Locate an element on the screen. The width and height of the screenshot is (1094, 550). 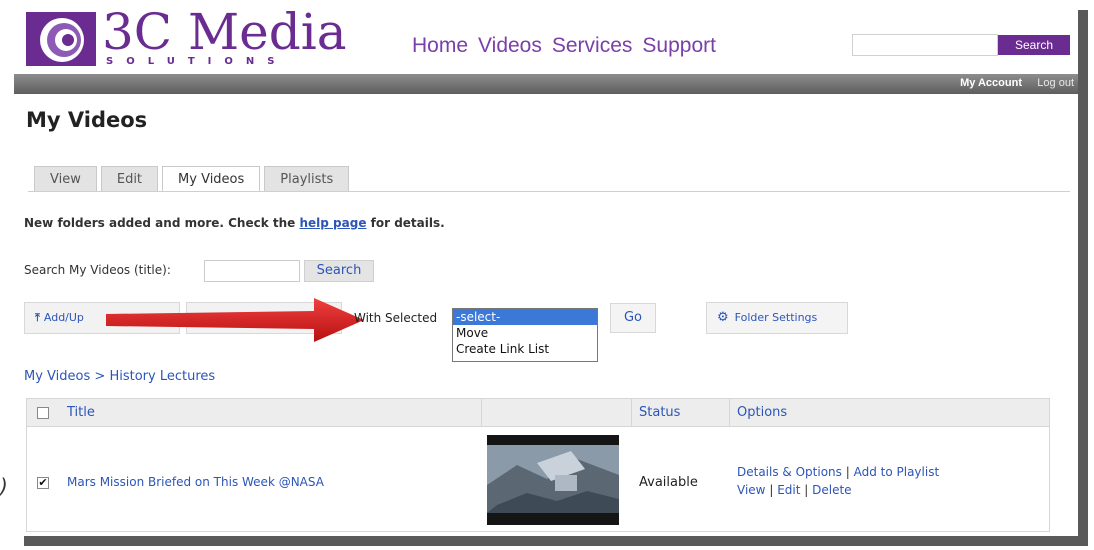
video-title-link: Mars Mission Briefed on This Week @NASA is located at coordinates (195, 482).